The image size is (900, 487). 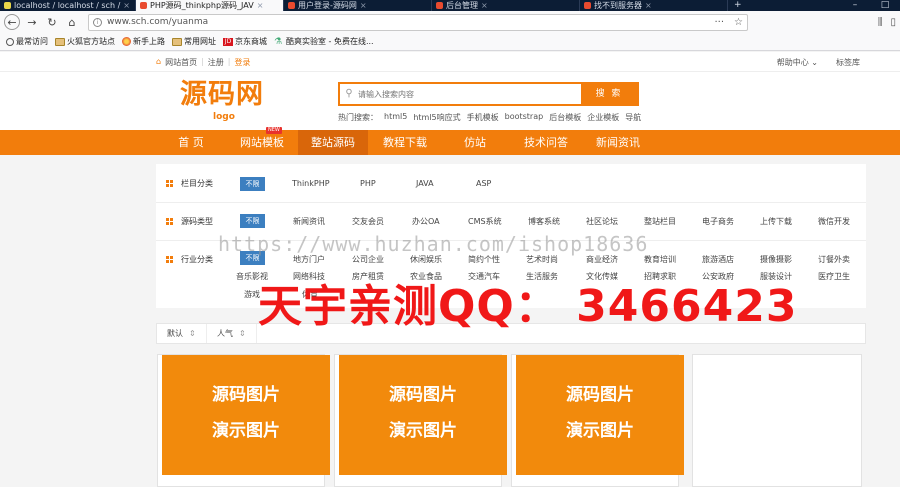 I want to click on help-center-link: 帮助中心 ⌄, so click(x=797, y=62).